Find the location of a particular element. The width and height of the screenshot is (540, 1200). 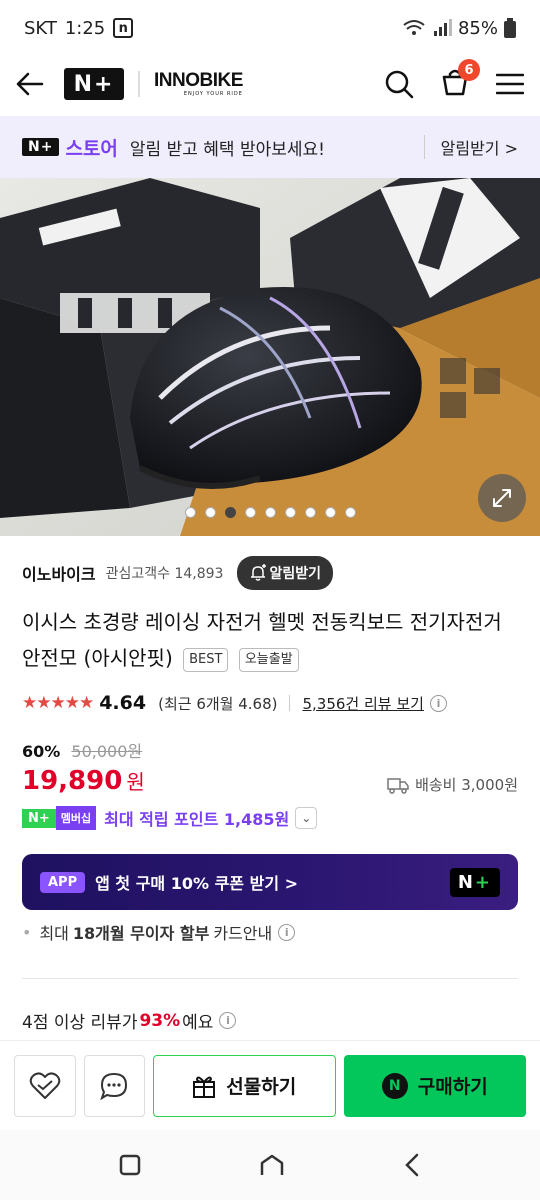

installment-highlight: 18개월 무이자 할부 is located at coordinates (141, 933).